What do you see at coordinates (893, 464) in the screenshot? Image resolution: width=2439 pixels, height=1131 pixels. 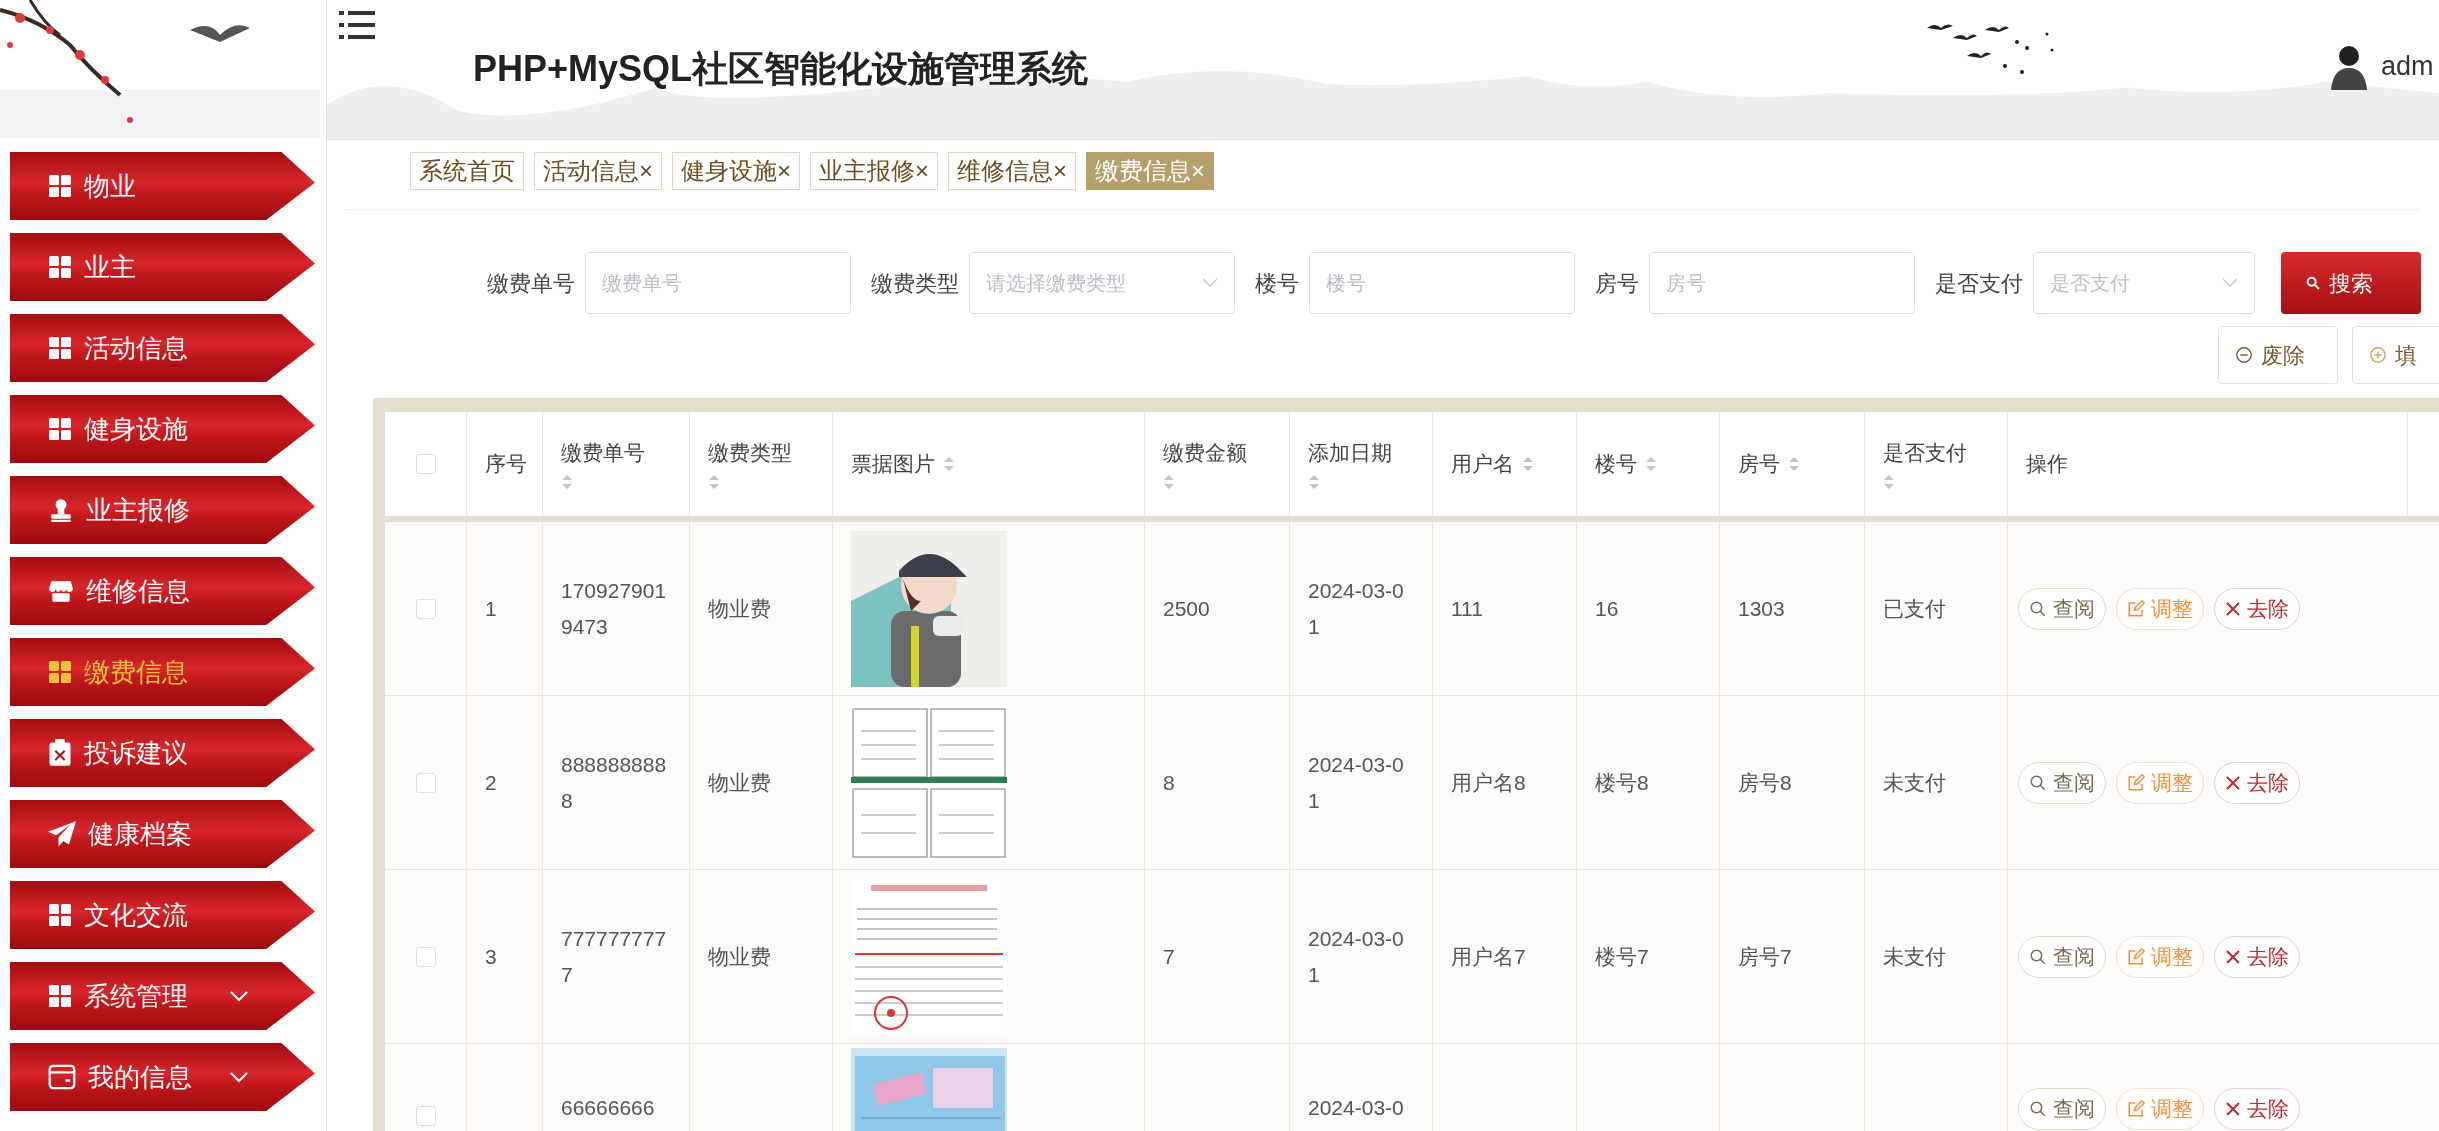 I see `column-header: 票据图片` at bounding box center [893, 464].